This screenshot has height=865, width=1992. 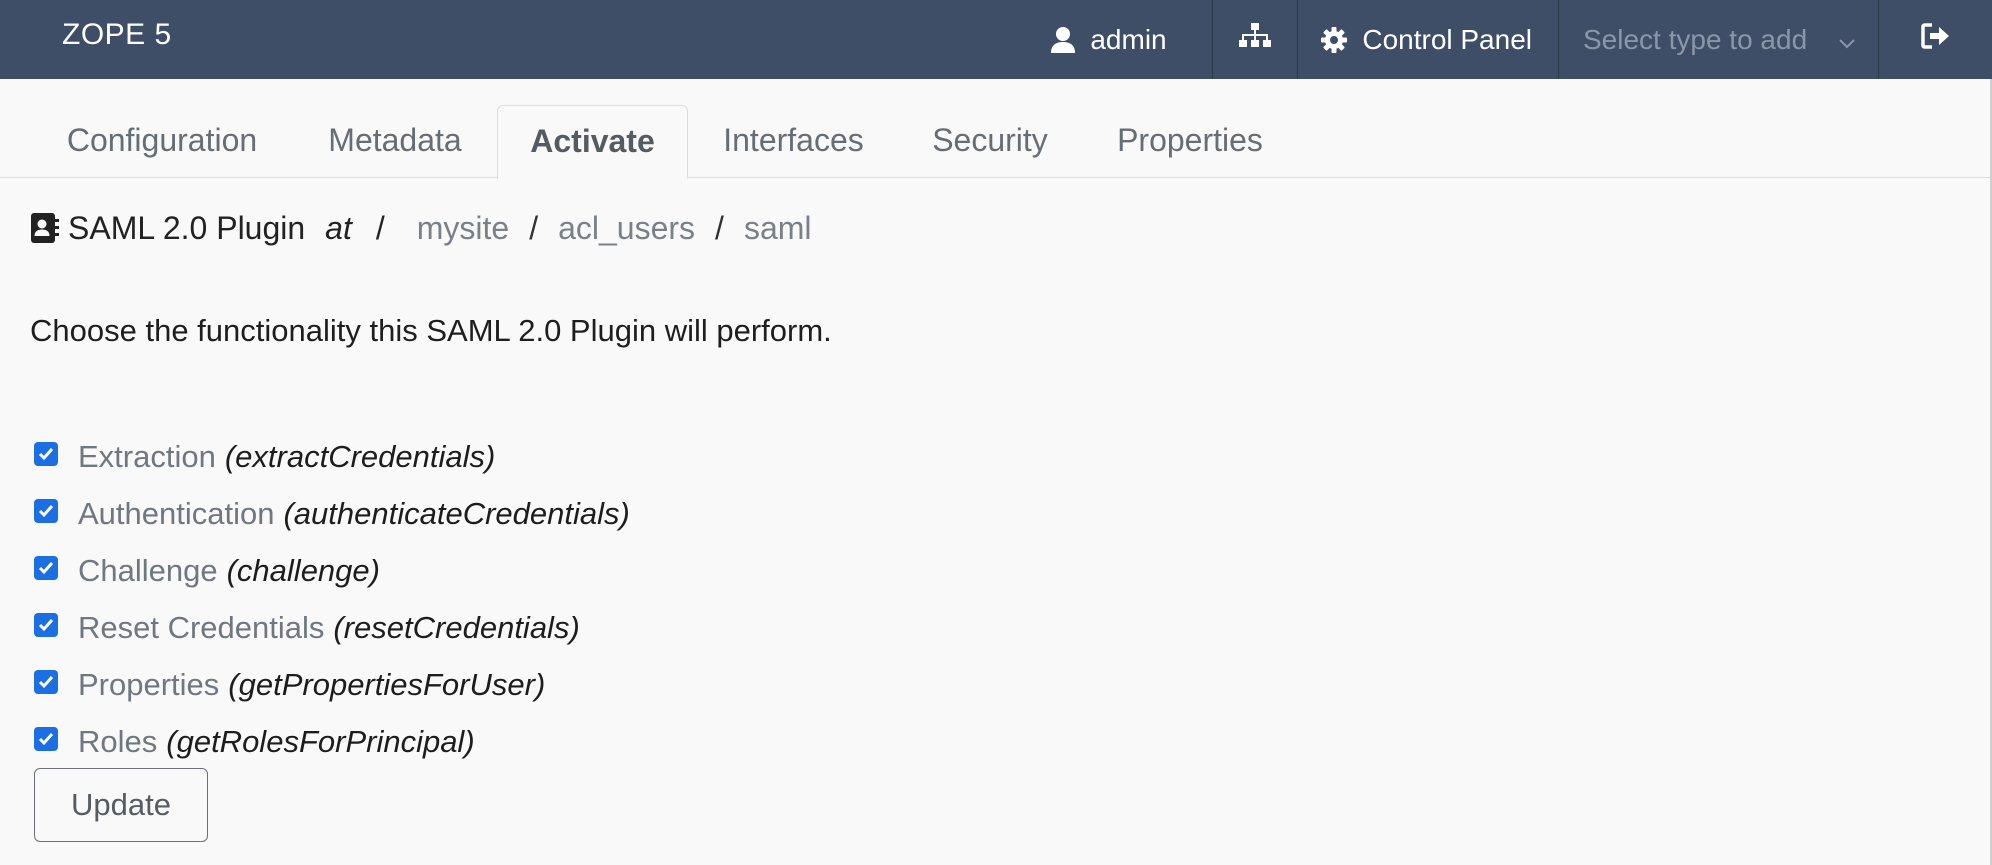 What do you see at coordinates (1695, 39) in the screenshot?
I see `add-type-placeholder: Select type to add` at bounding box center [1695, 39].